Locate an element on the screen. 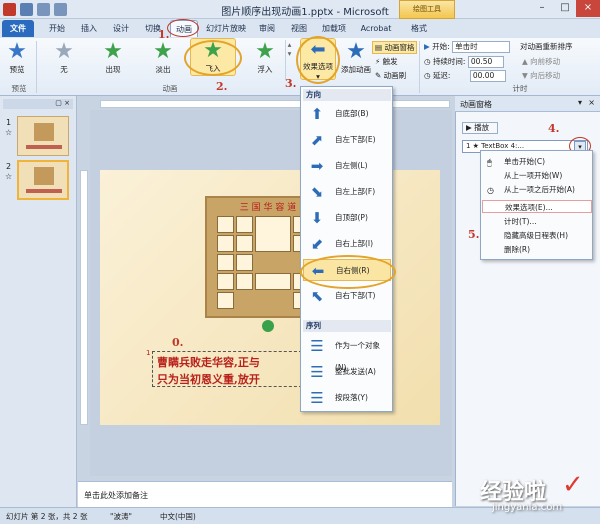 Image resolution: width=600 pixels, height=524 pixels. anim-float-button: ★ 浮入 is located at coordinates (265, 57).